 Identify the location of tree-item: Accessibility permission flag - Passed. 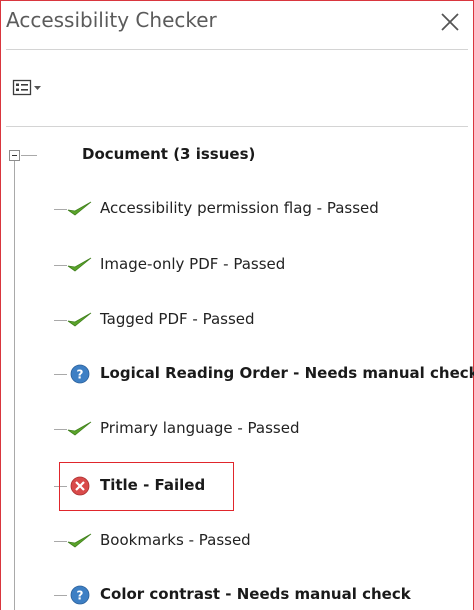
(270, 208).